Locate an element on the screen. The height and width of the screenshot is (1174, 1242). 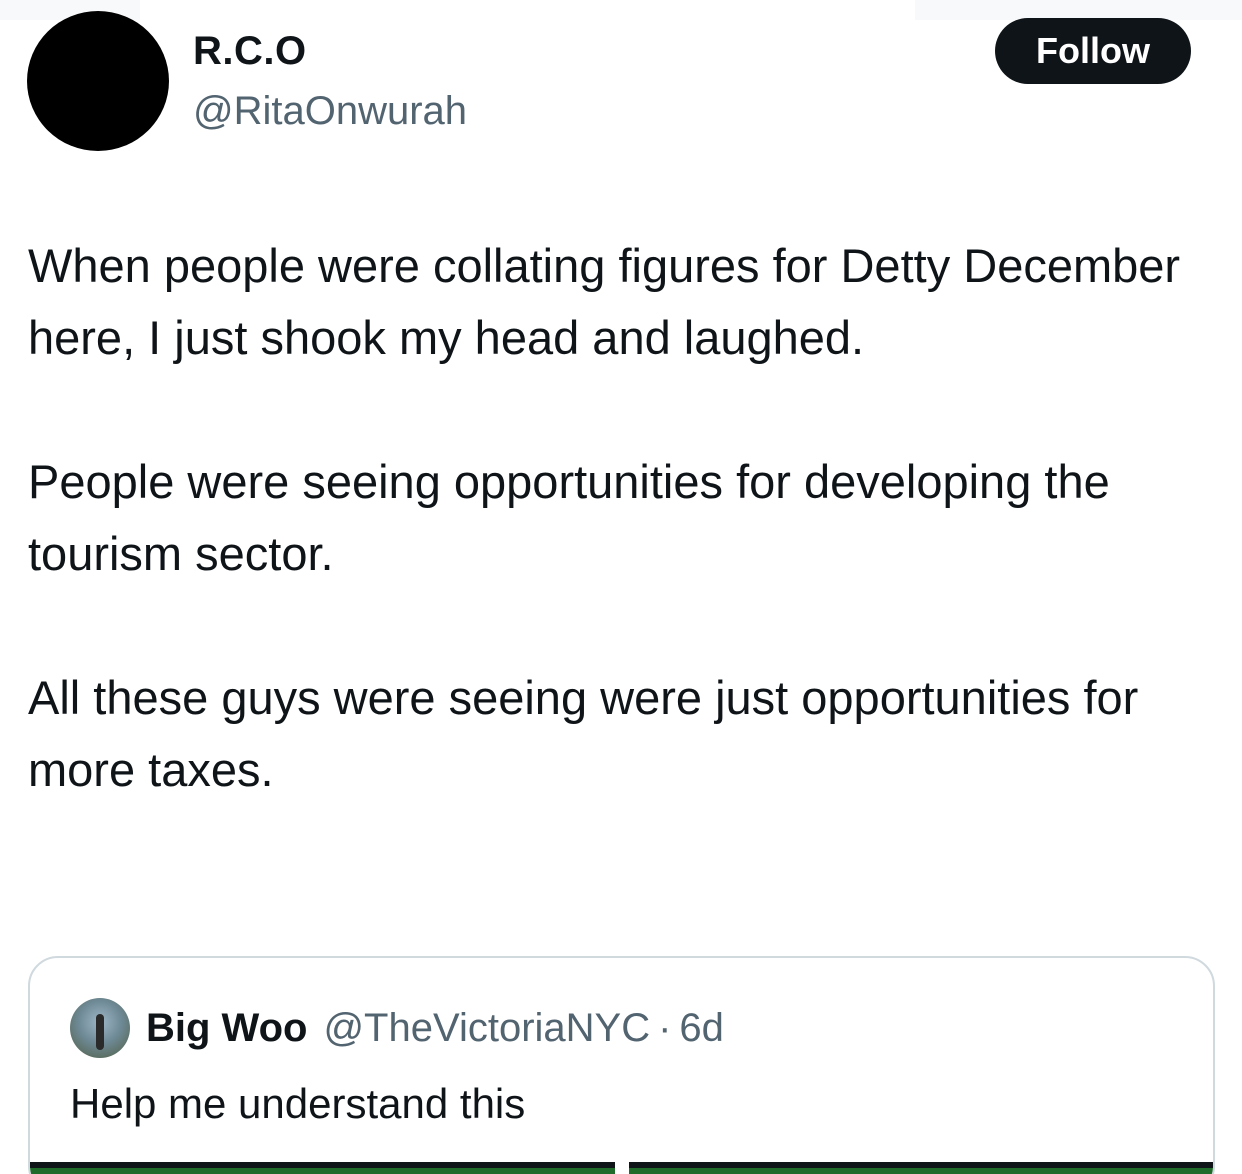
author-display-name: R.C.O is located at coordinates (250, 51).